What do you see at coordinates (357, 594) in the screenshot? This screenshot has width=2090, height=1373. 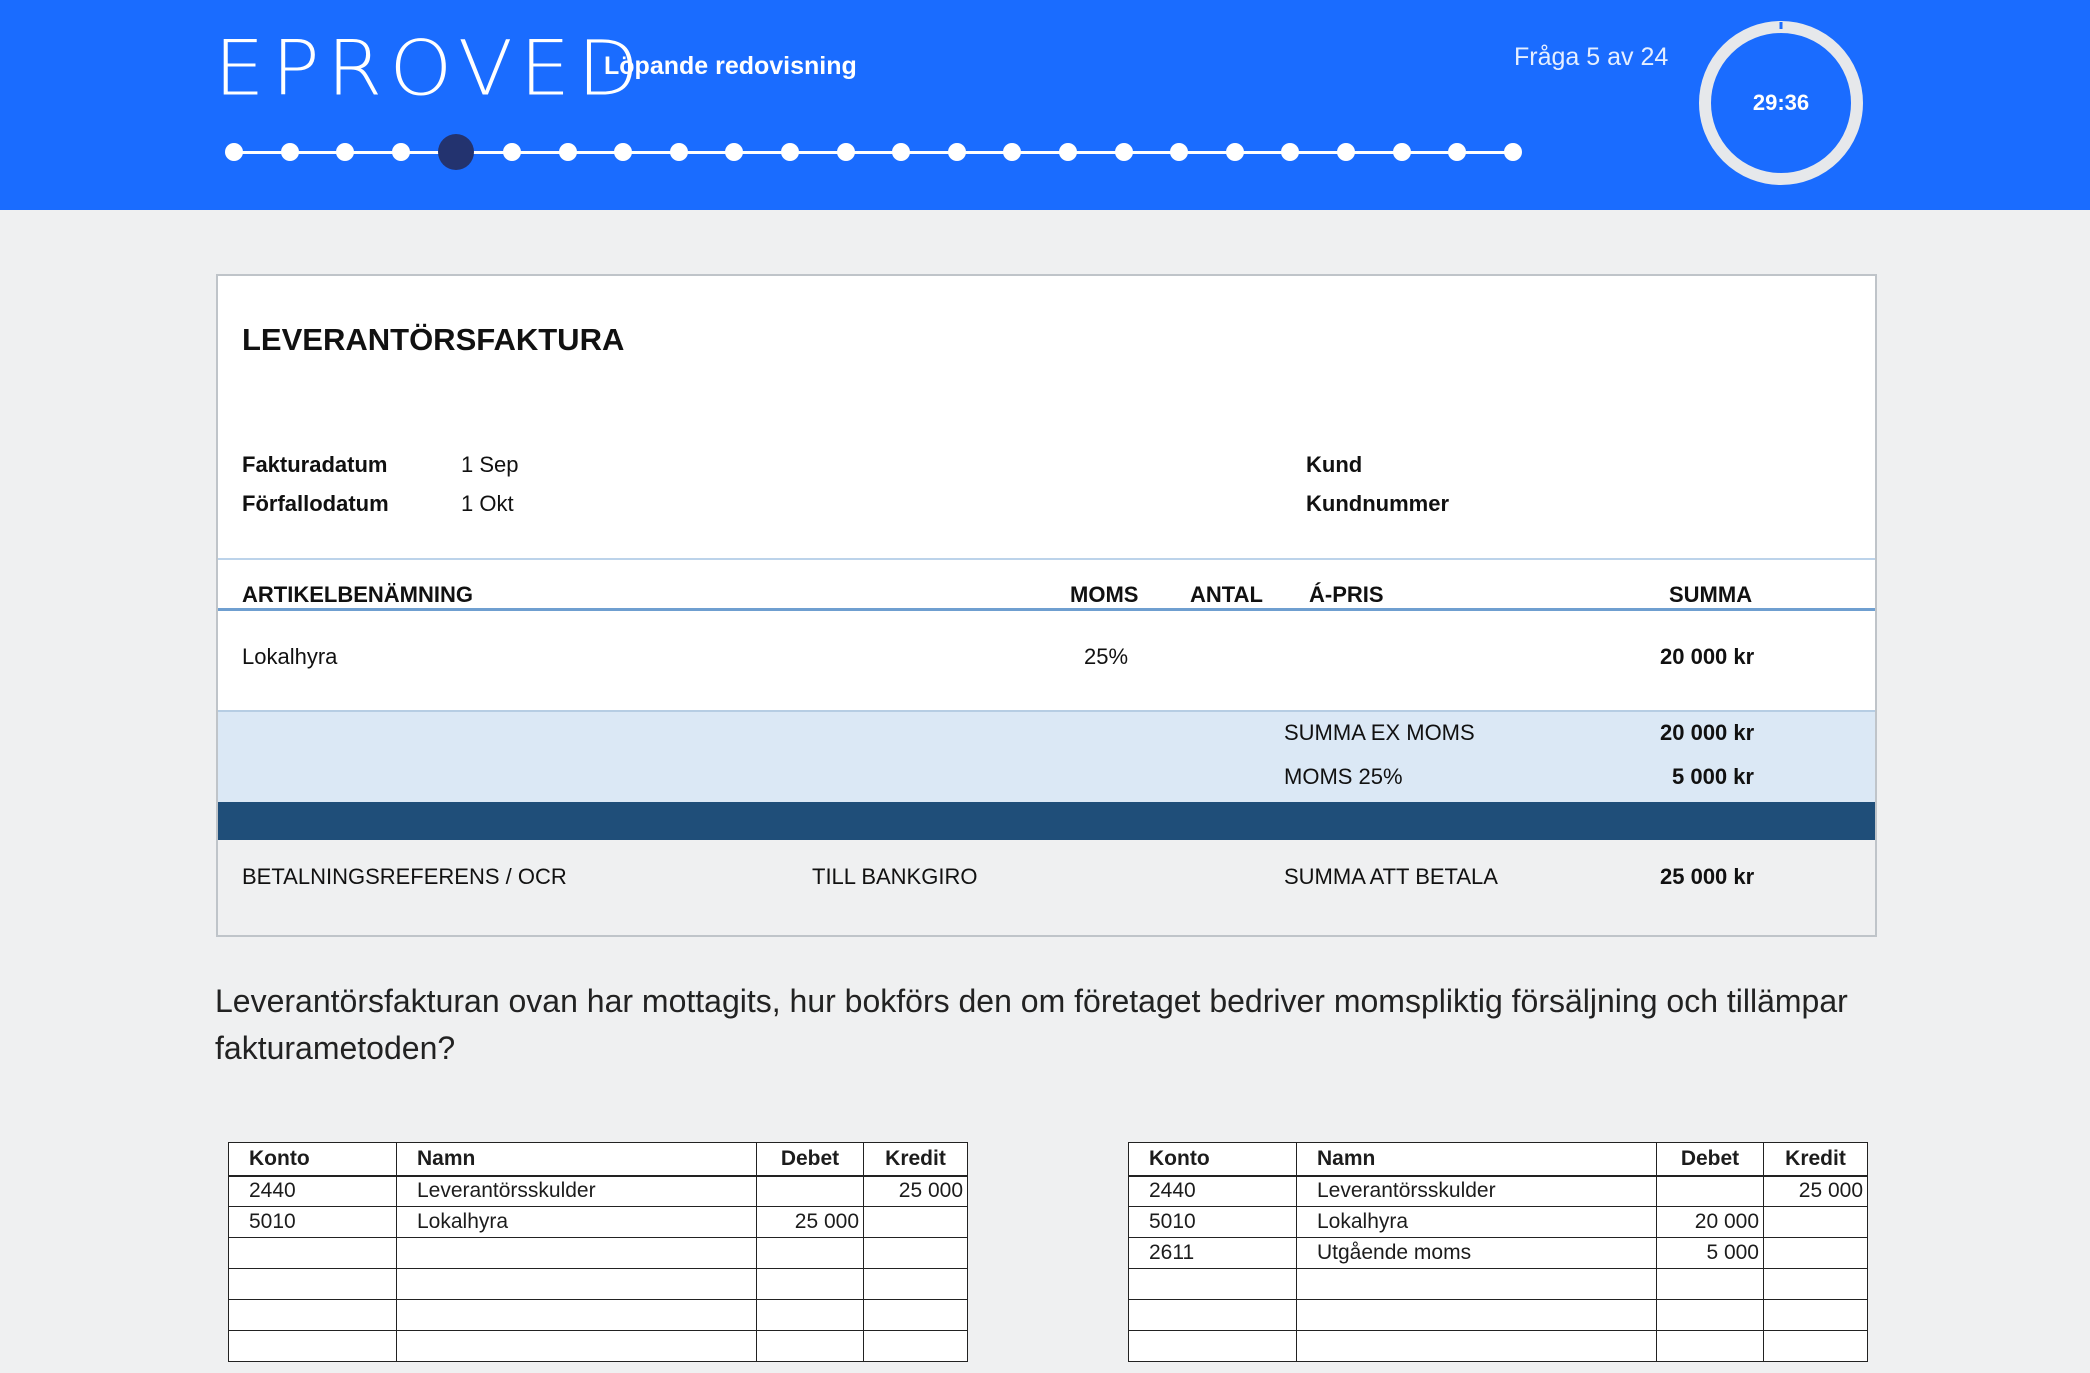 I see `col-artikel: ARTIKELBENÄMNING` at bounding box center [357, 594].